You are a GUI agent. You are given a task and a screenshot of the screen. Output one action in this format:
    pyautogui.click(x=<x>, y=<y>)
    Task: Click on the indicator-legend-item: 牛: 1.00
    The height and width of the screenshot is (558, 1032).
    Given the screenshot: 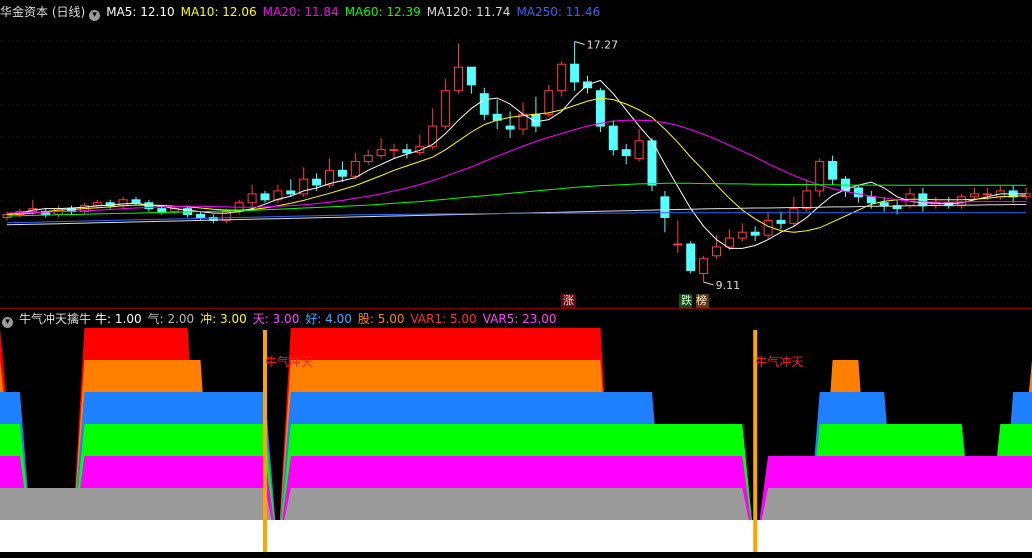 What is the action you would take?
    pyautogui.click(x=118, y=319)
    